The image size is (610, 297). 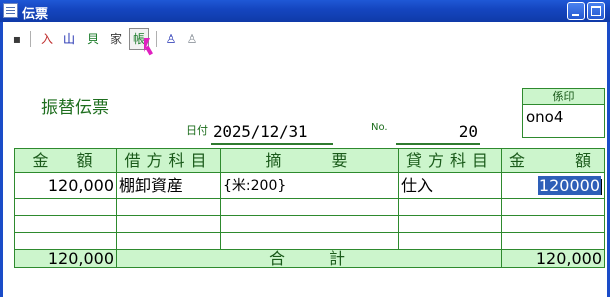 I want to click on voucher-title: 振替伝票, so click(x=75, y=108).